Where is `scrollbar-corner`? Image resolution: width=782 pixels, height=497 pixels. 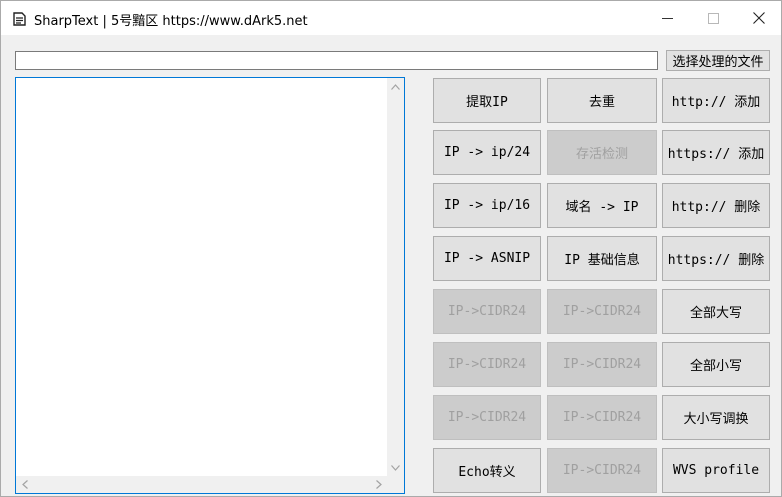 scrollbar-corner is located at coordinates (395, 484).